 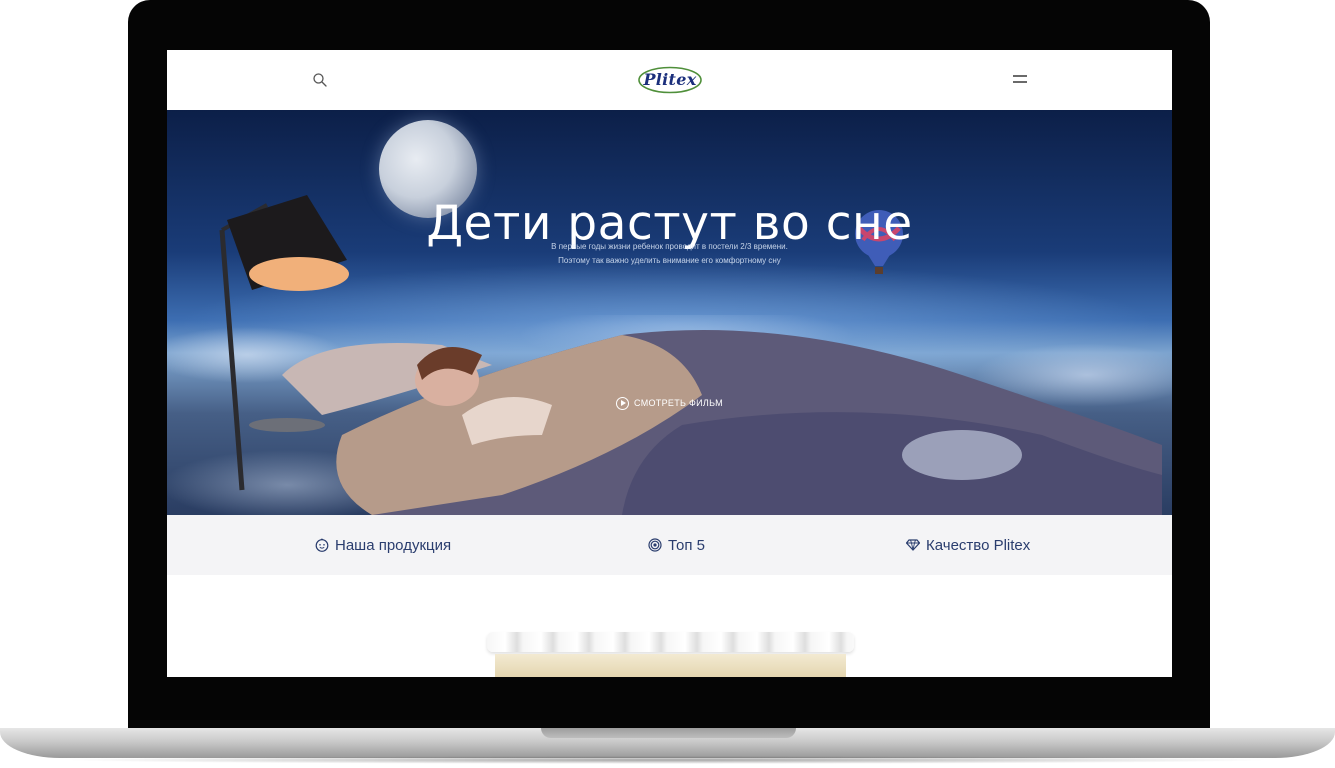 I want to click on laptop-notch, so click(x=668, y=733).